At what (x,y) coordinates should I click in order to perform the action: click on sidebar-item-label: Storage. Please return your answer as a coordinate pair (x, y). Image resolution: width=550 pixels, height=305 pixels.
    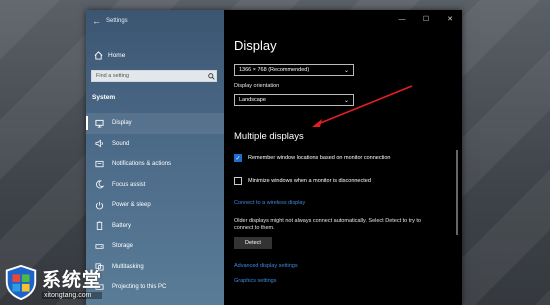
    Looking at the image, I should click on (123, 246).